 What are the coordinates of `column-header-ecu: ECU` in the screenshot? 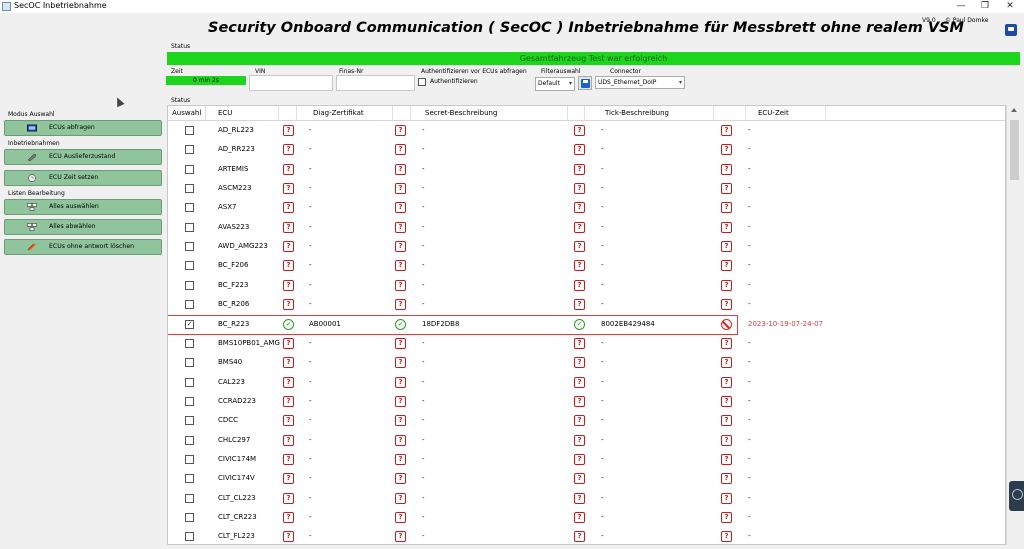 It's located at (242, 113).